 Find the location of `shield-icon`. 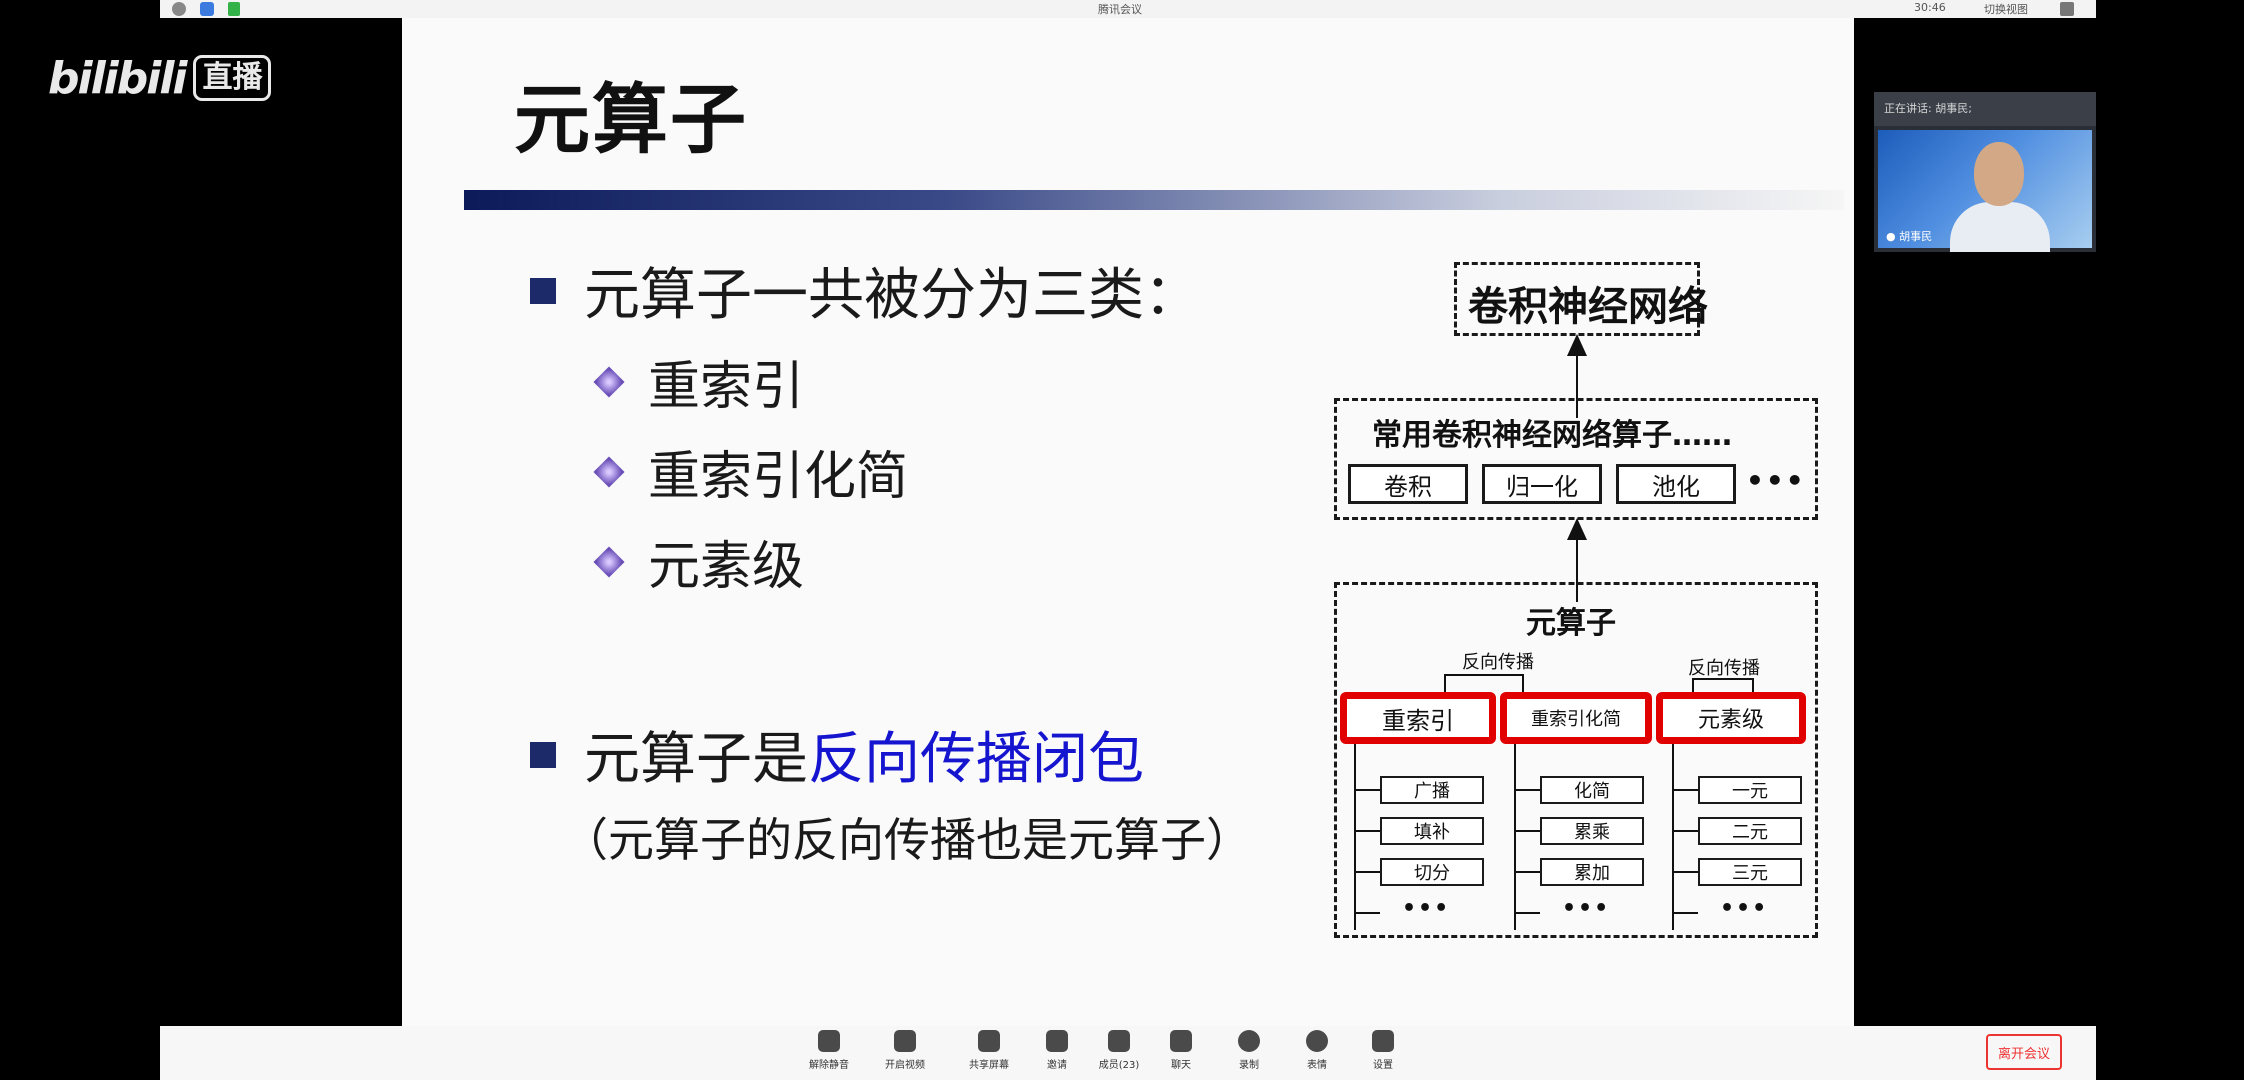

shield-icon is located at coordinates (207, 9).